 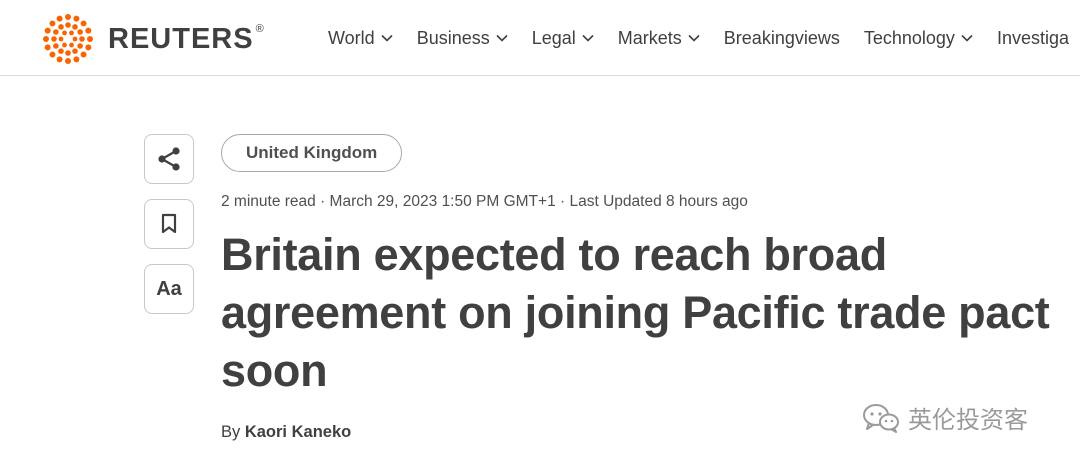 I want to click on nav-item-label: Technology, so click(x=909, y=37).